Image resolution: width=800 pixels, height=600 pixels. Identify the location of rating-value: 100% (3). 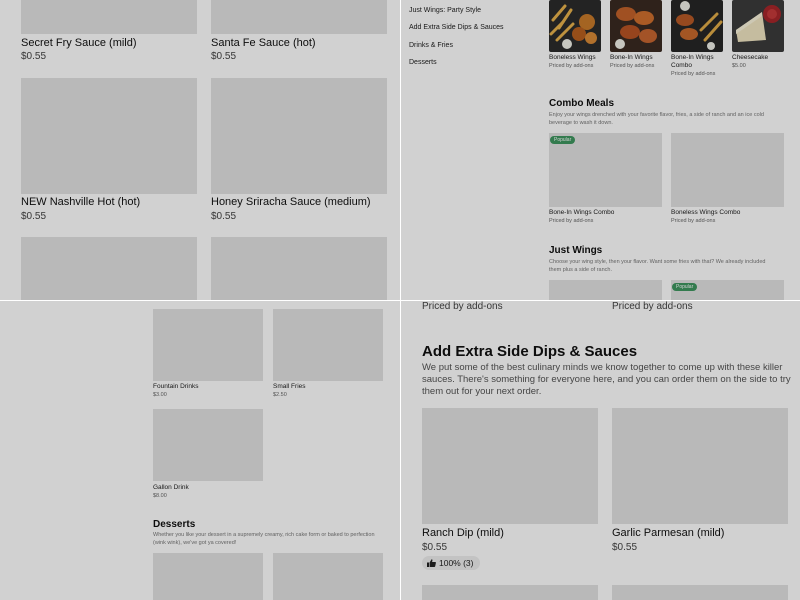
(456, 563).